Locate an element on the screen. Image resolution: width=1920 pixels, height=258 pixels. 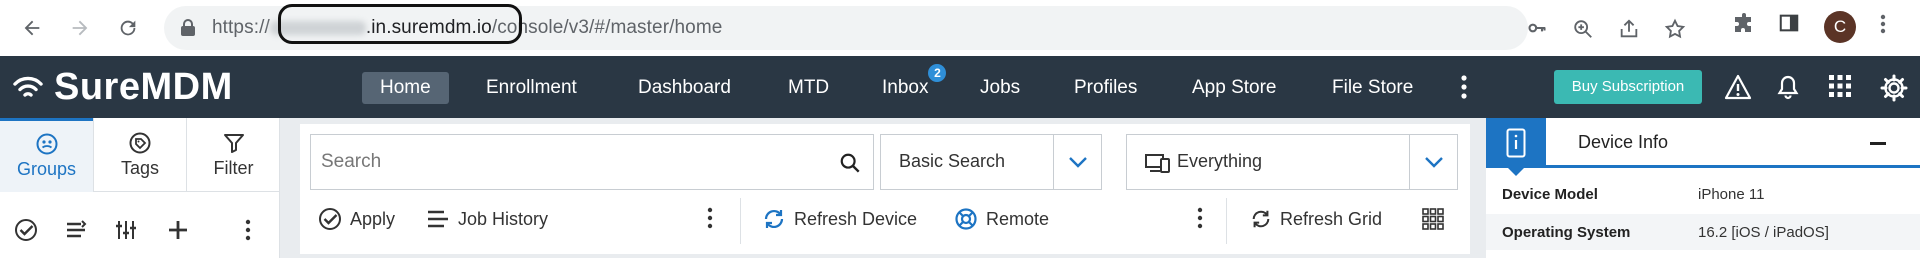
apply-check-icon is located at coordinates (330, 219).